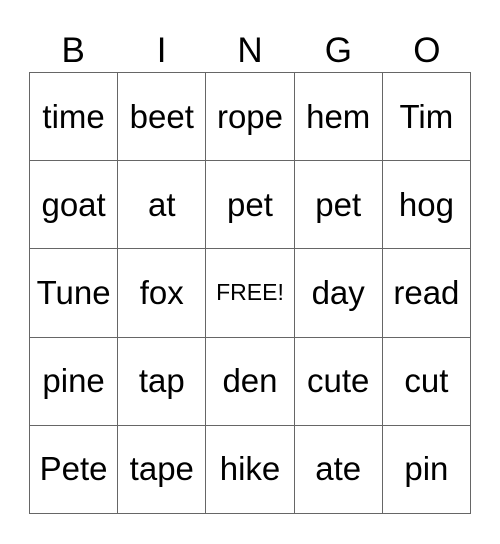 The height and width of the screenshot is (544, 500). I want to click on bingo-cell: rope, so click(250, 117).